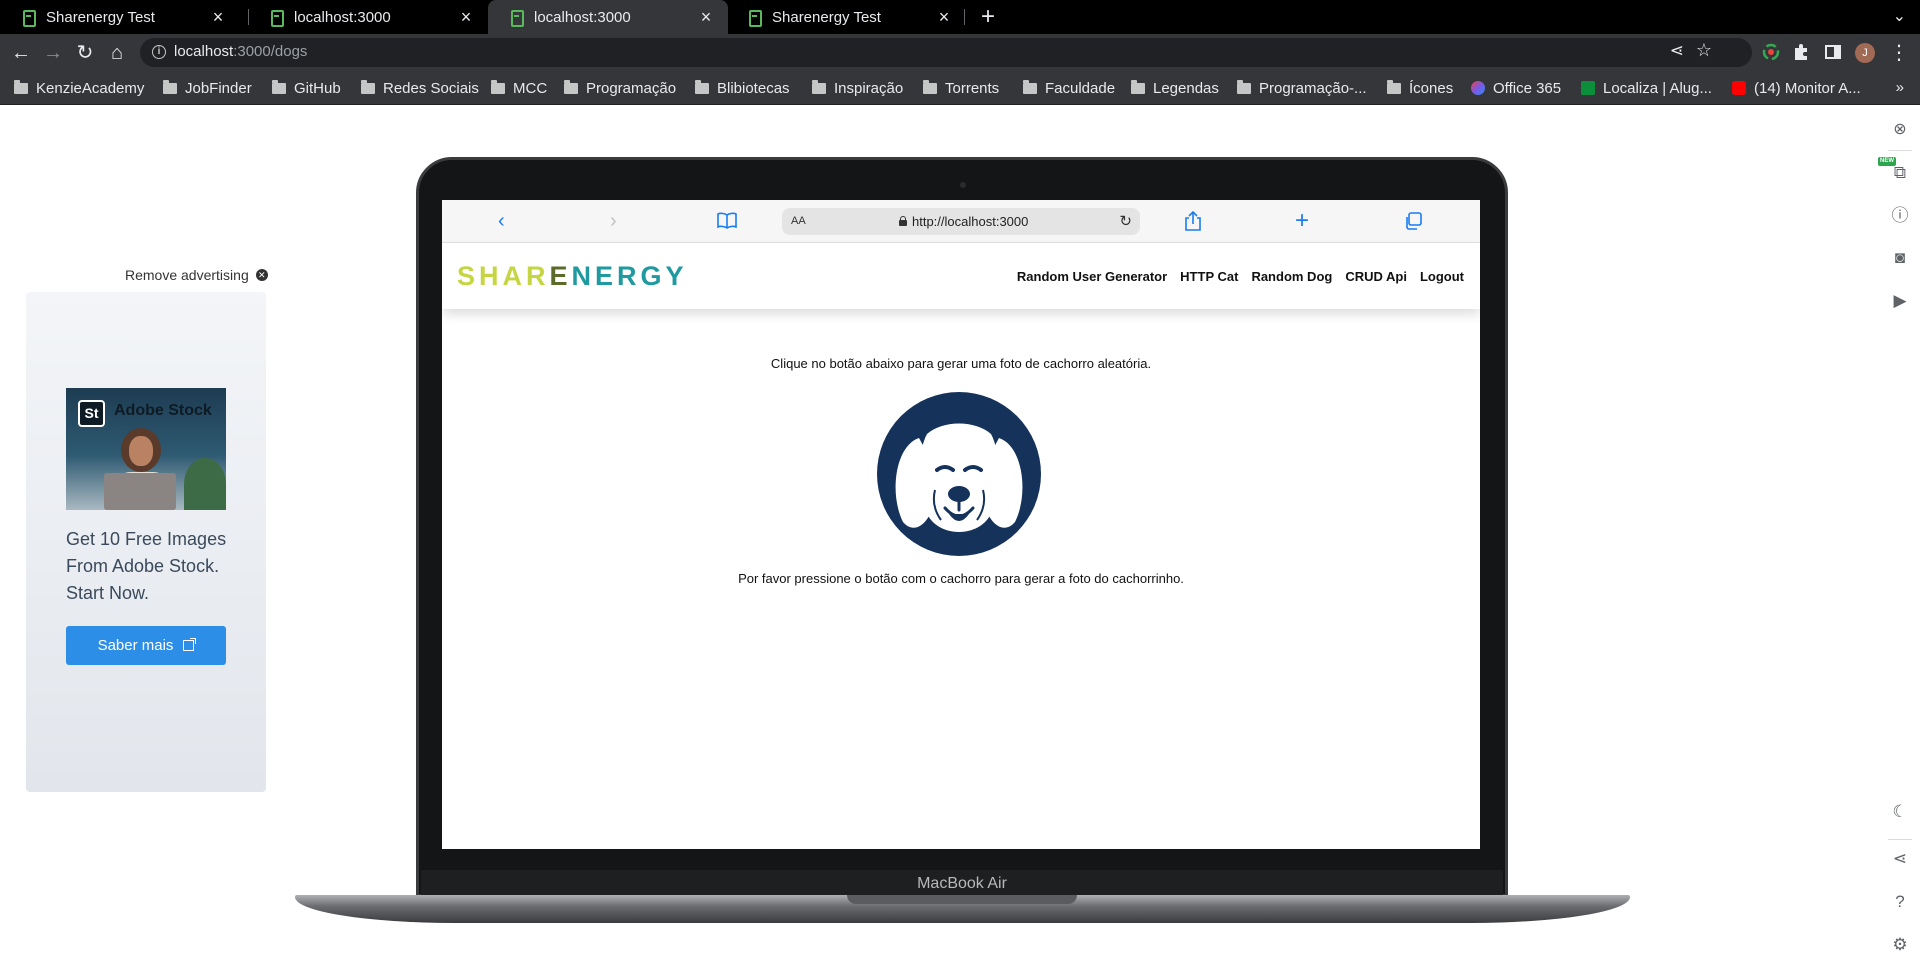  Describe the element at coordinates (1900, 902) in the screenshot. I see `help-icon: ?` at that location.